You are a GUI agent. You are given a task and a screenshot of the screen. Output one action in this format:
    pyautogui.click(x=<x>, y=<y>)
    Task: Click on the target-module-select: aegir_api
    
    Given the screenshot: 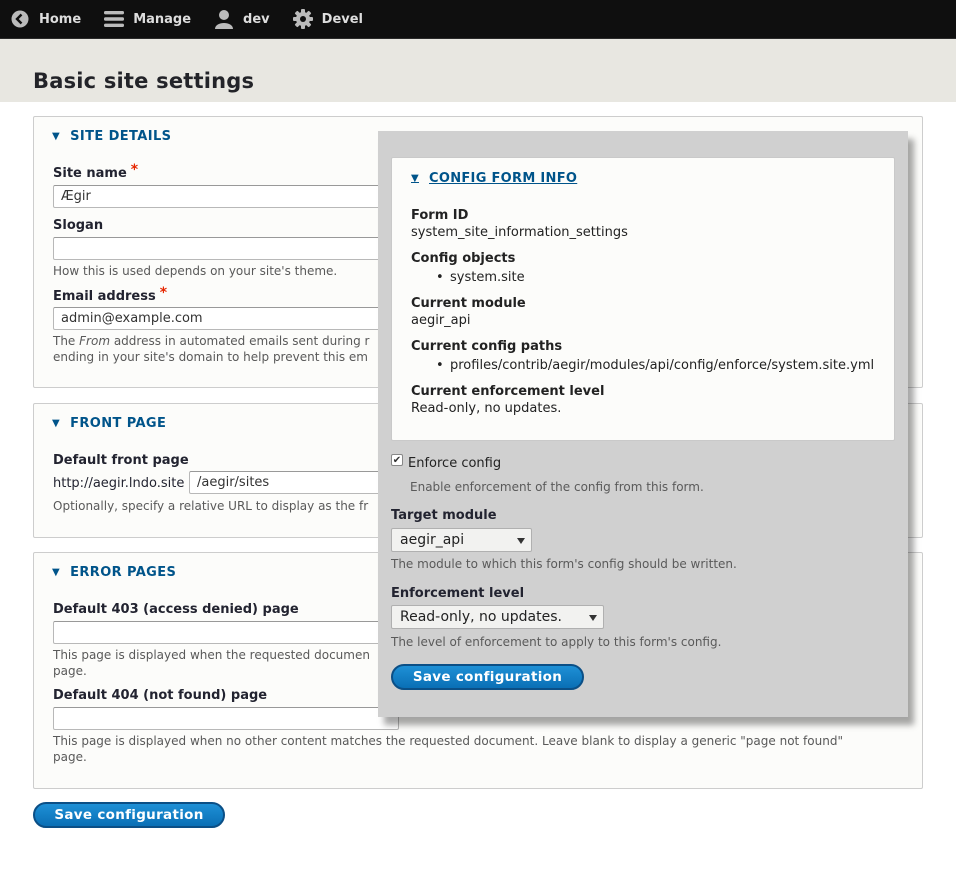 What is the action you would take?
    pyautogui.click(x=461, y=540)
    